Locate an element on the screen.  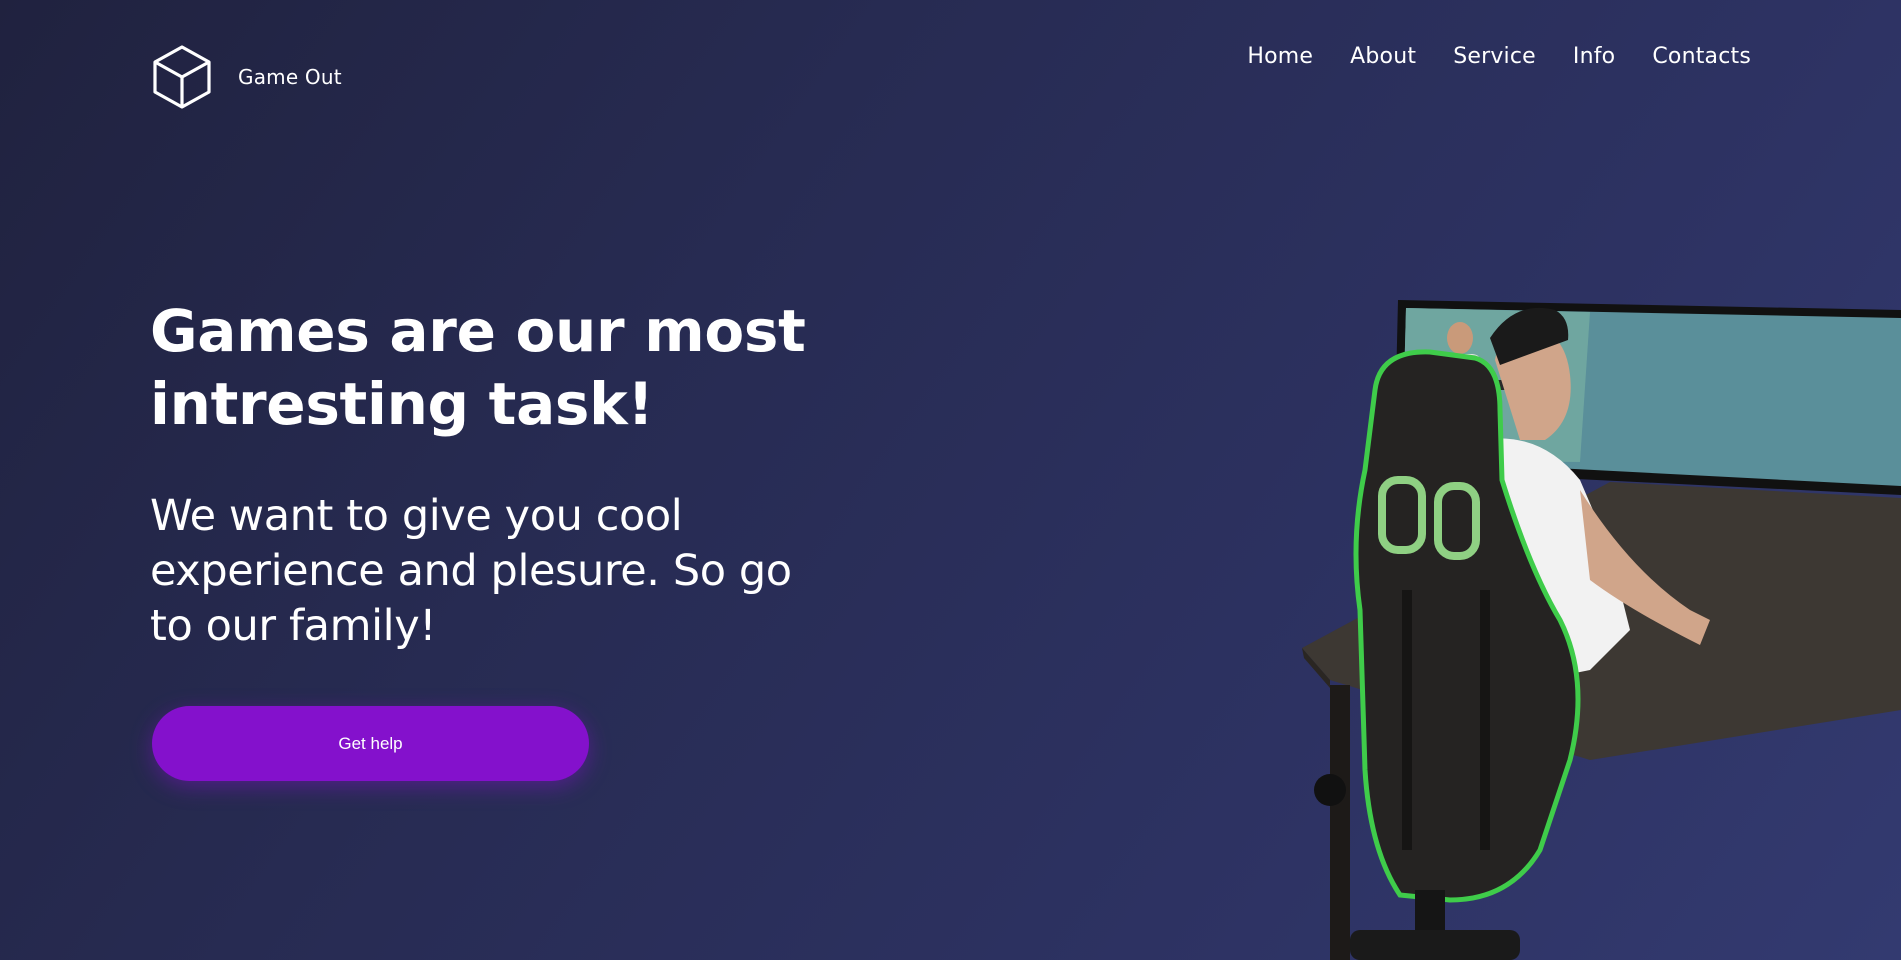
nav-info: Info is located at coordinates (1594, 56).